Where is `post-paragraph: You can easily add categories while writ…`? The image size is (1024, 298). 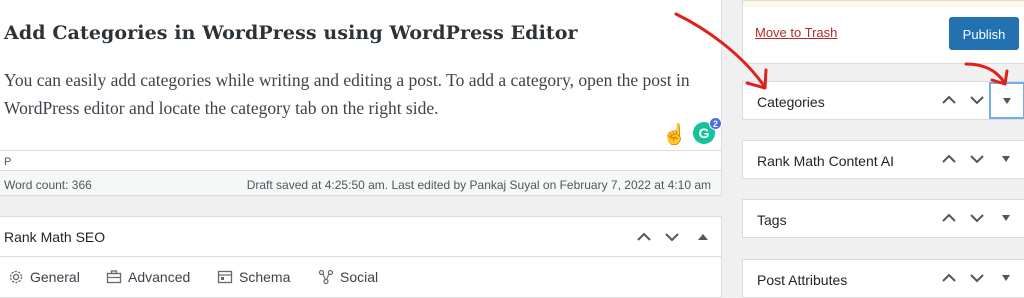 post-paragraph: You can easily add categories while writ… is located at coordinates (359, 94).